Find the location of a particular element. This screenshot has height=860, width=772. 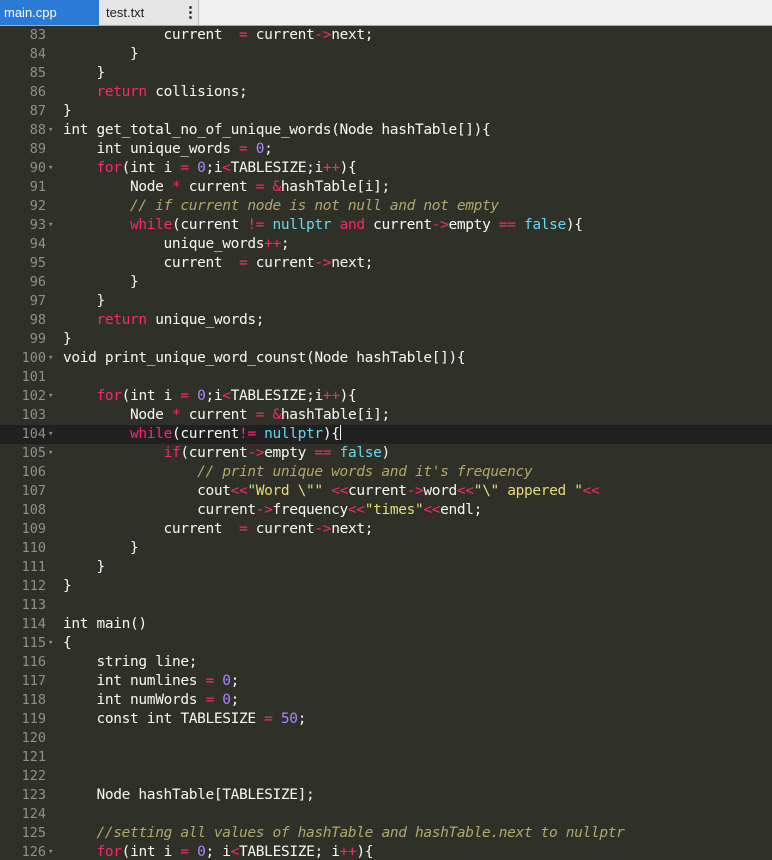

code-line: 116 string line; is located at coordinates (386, 662).